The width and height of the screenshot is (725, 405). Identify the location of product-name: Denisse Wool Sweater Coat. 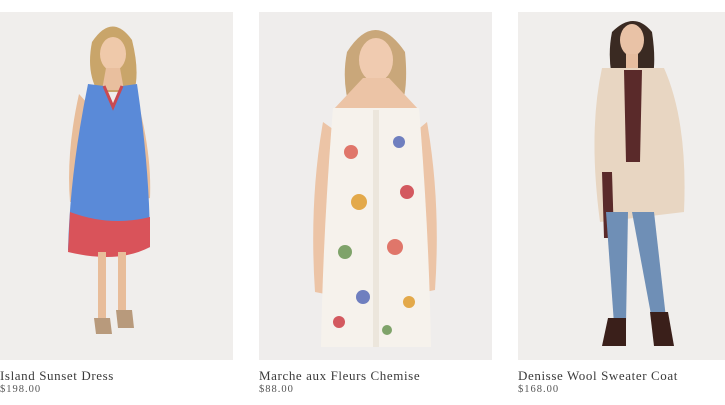
(621, 376).